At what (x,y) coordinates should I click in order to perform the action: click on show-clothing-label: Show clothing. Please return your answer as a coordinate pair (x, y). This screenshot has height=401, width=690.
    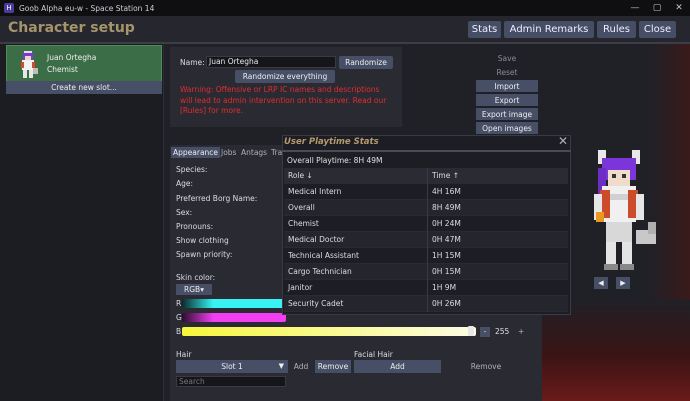
    Looking at the image, I should click on (202, 240).